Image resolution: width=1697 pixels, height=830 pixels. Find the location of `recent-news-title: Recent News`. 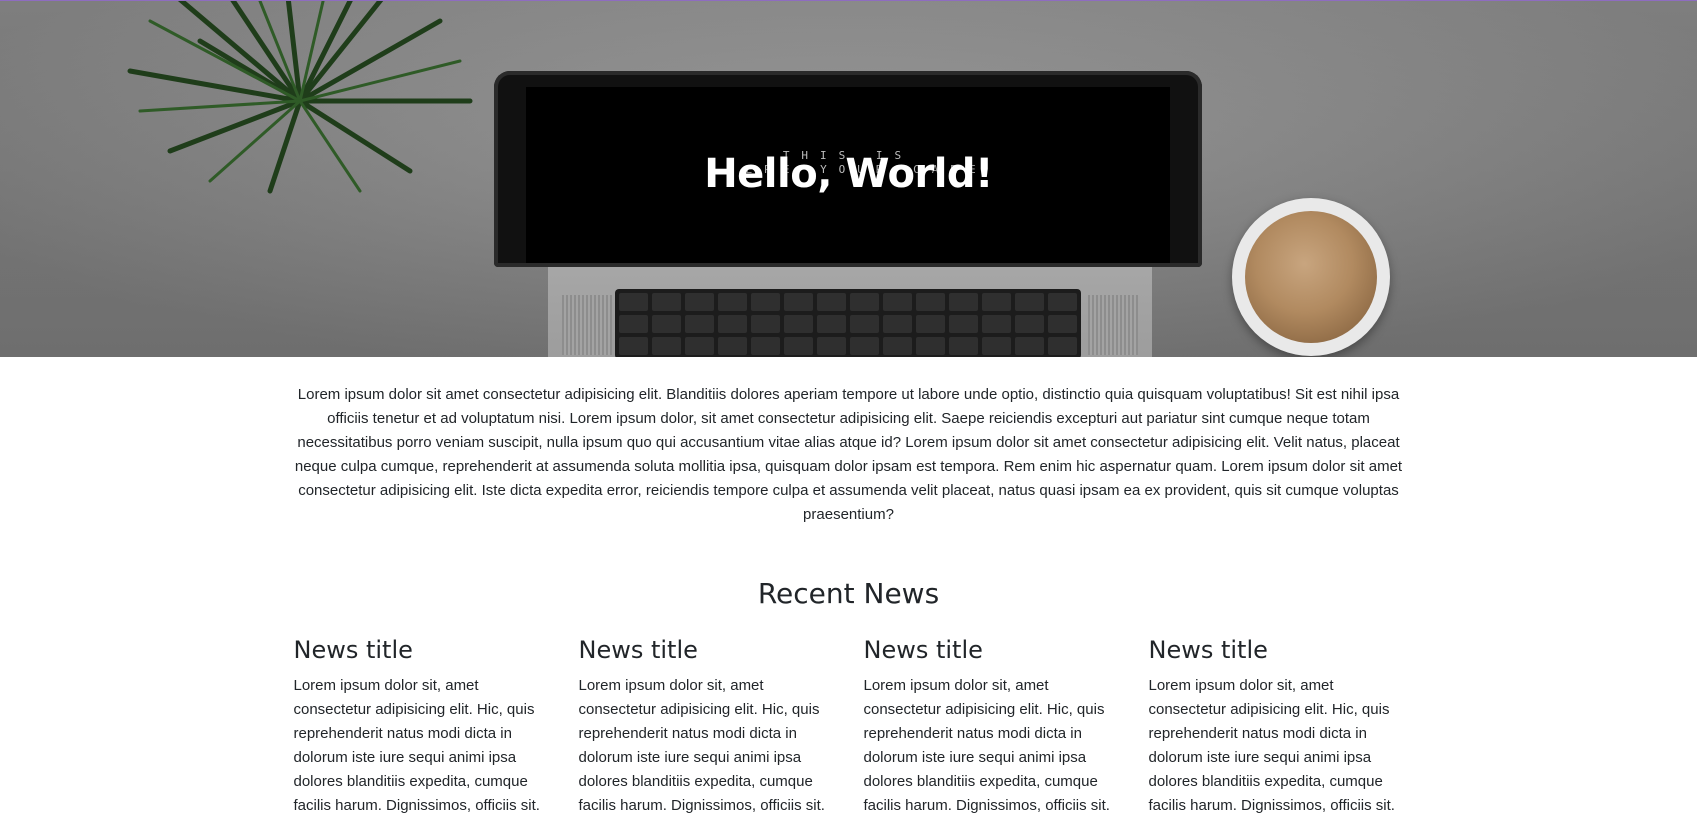

recent-news-title: Recent News is located at coordinates (848, 593).